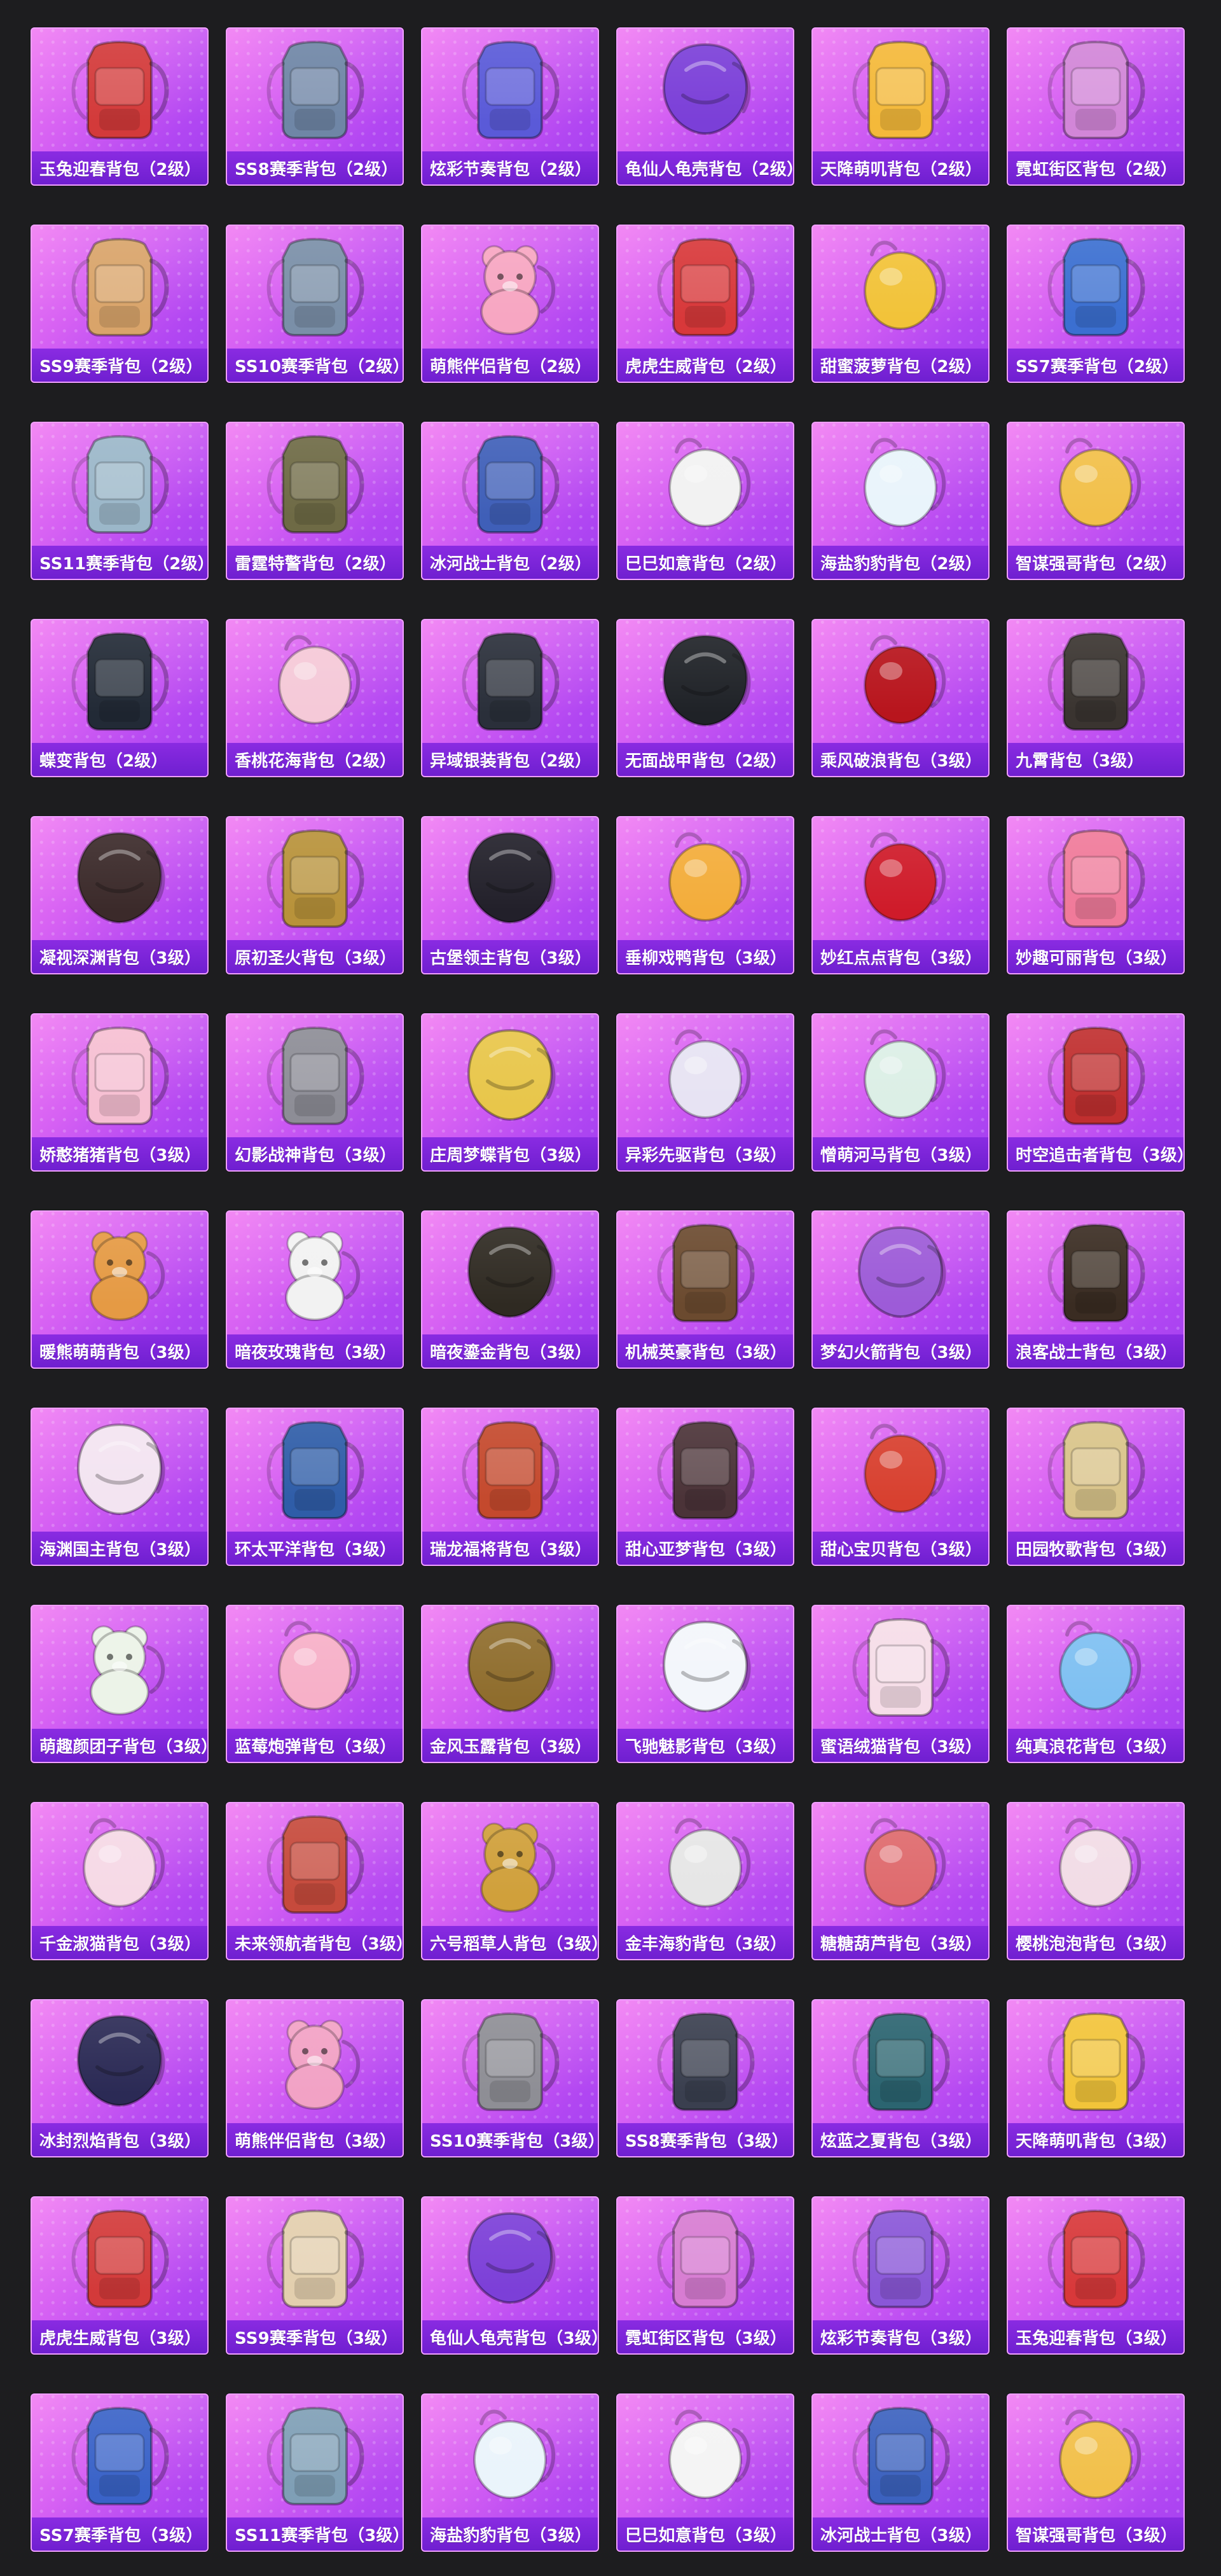 This screenshot has width=1221, height=2576. What do you see at coordinates (121, 2535) in the screenshot?
I see `backpack-name: SS7赛季背包（3级）` at bounding box center [121, 2535].